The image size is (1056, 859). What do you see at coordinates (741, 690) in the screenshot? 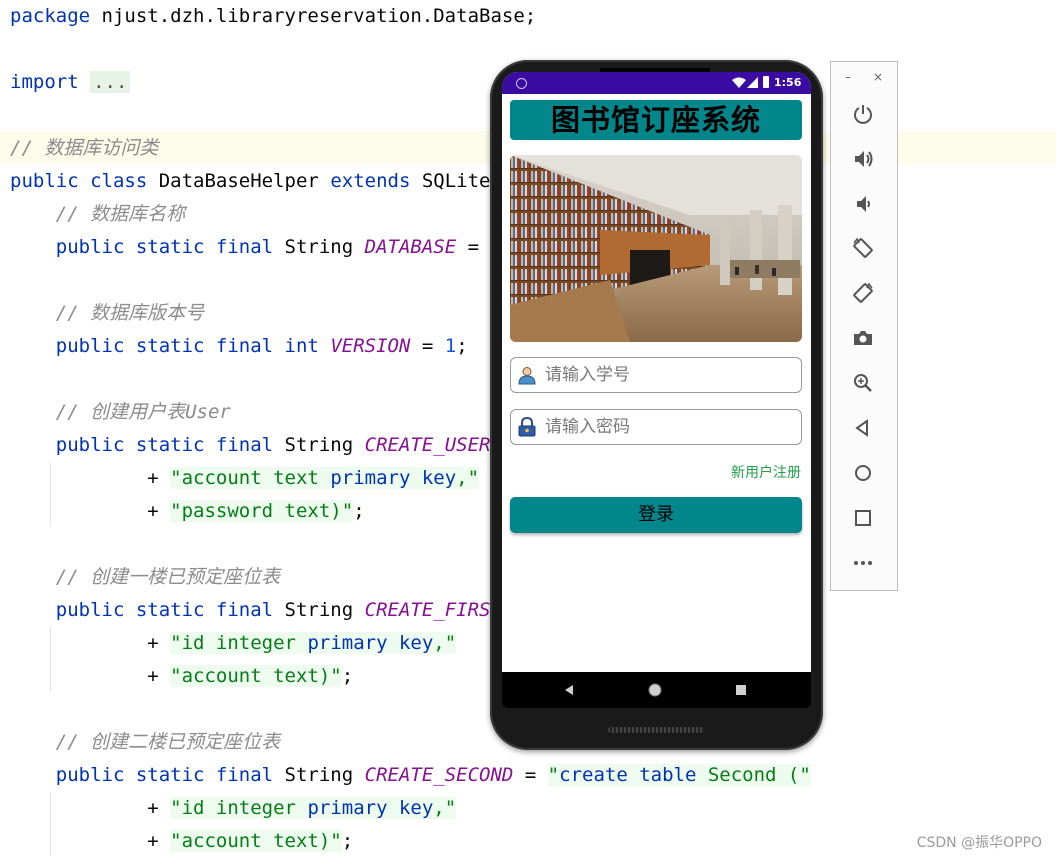
I see `nav-overview-icon` at bounding box center [741, 690].